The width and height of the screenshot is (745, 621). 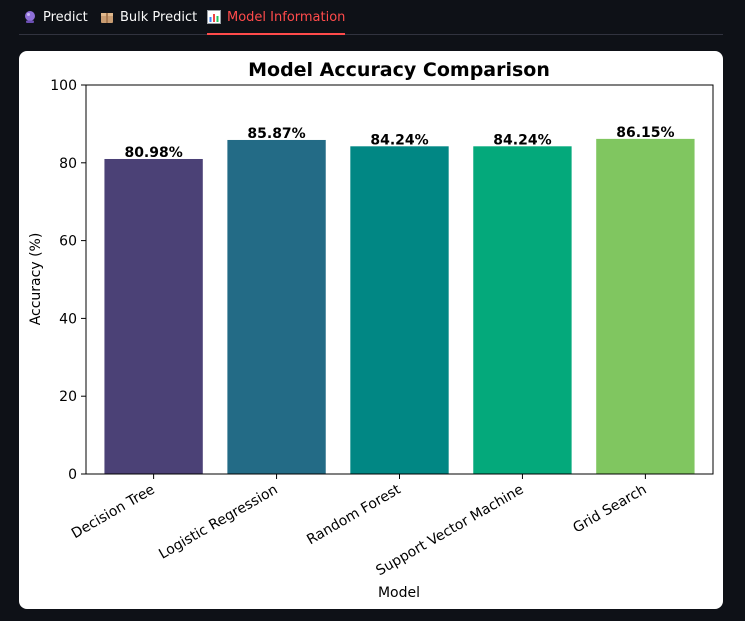 I want to click on y-tick-label: 80, so click(x=68, y=164).